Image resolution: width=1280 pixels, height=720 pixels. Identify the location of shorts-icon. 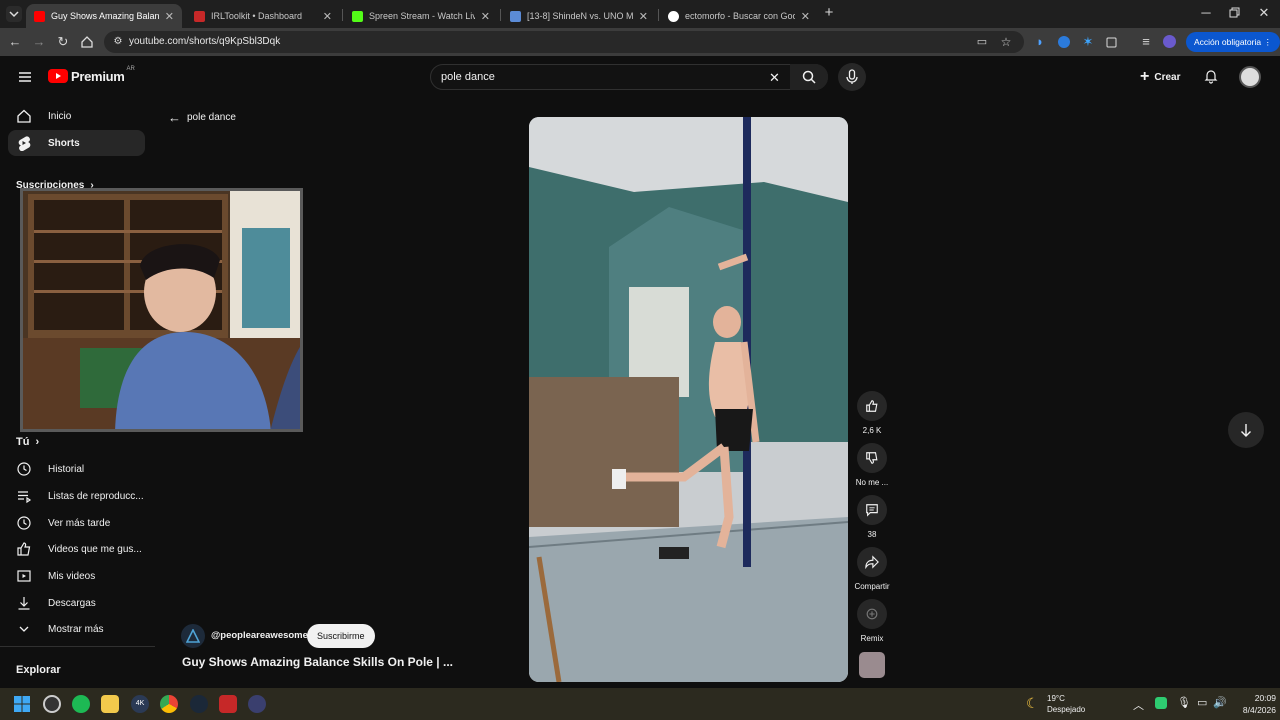
(24, 143).